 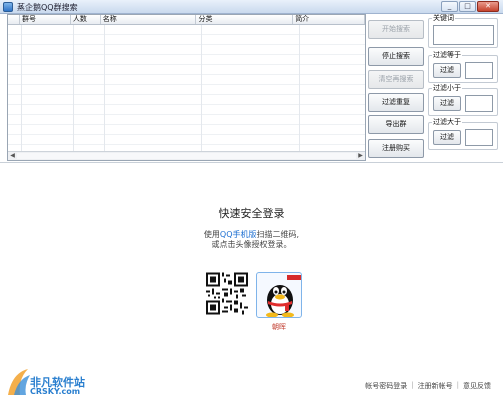 What do you see at coordinates (447, 55) in the screenshot?
I see `filter-equals-label: 过滤等于` at bounding box center [447, 55].